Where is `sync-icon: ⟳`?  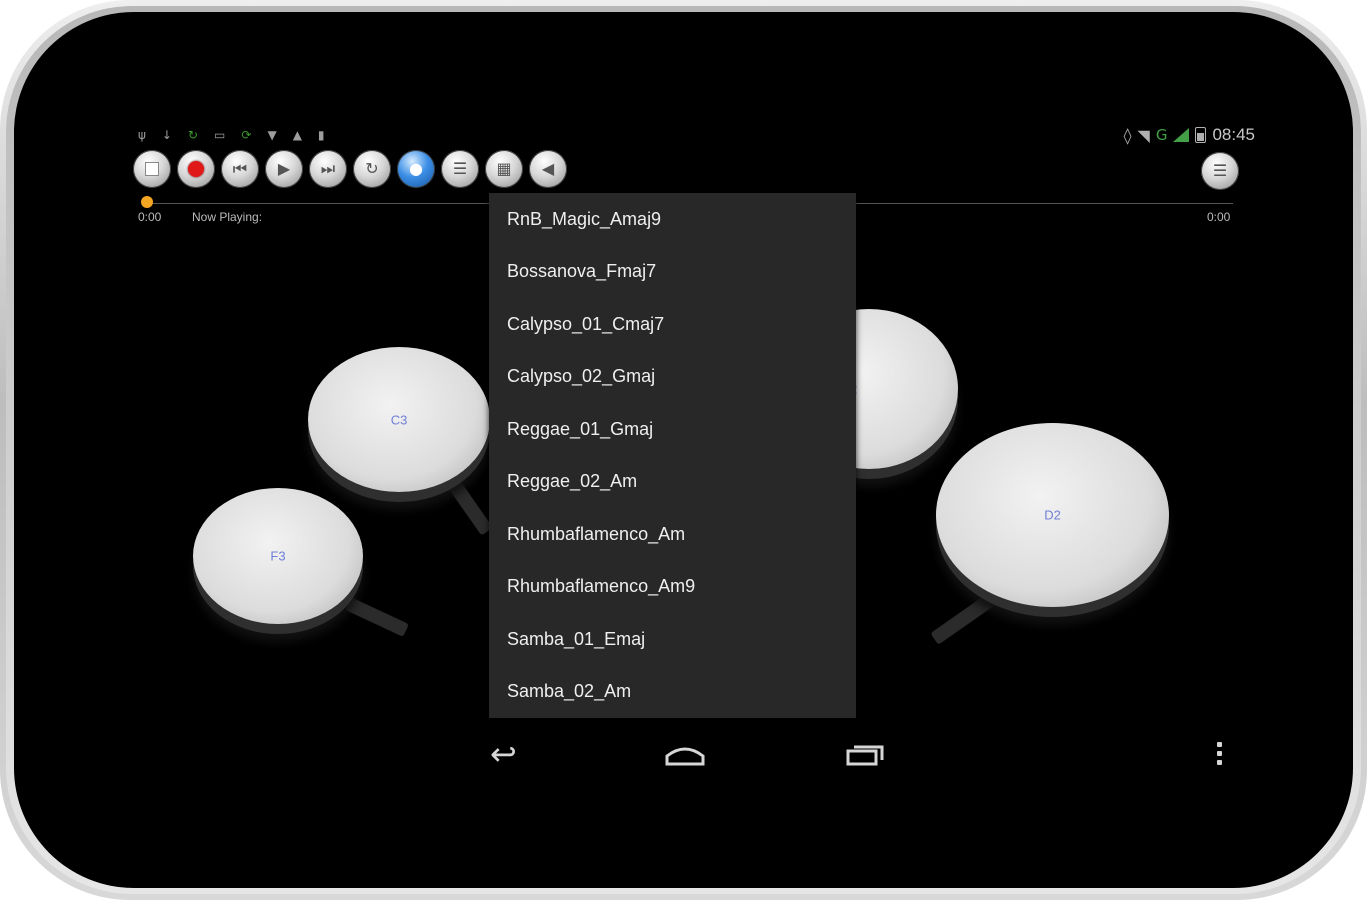 sync-icon: ⟳ is located at coordinates (246, 135).